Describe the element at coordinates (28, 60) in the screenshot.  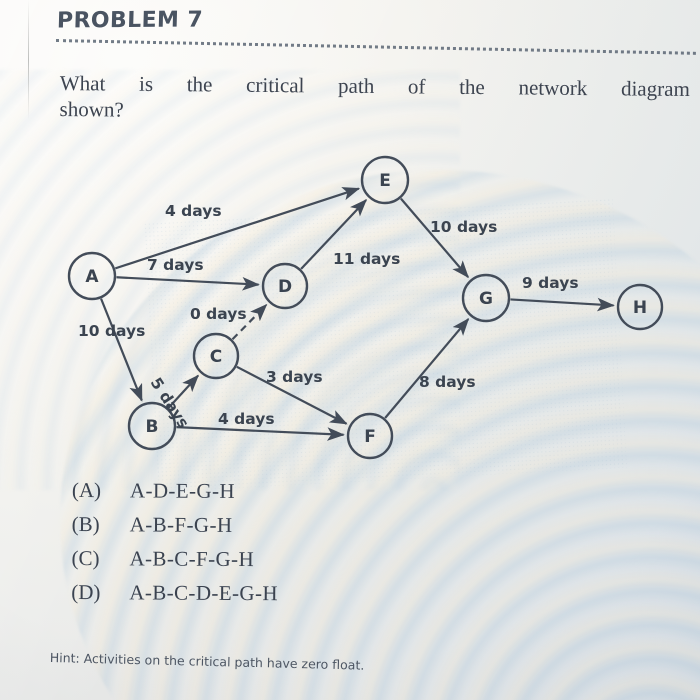
I see `page-margin-line` at that location.